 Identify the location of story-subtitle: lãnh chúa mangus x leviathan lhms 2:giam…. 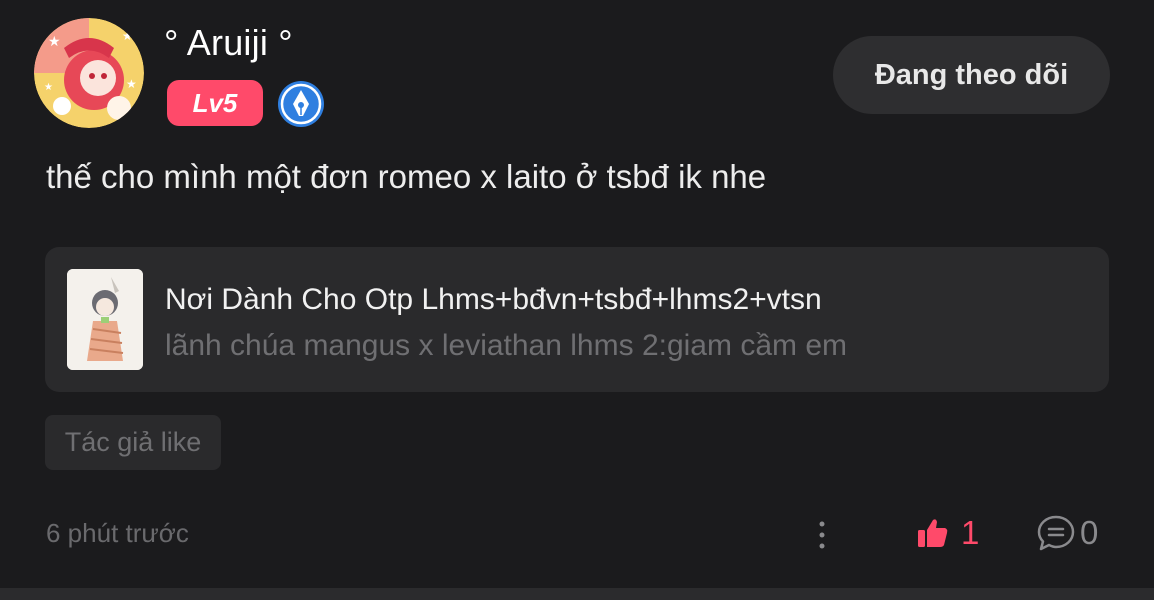
(506, 345).